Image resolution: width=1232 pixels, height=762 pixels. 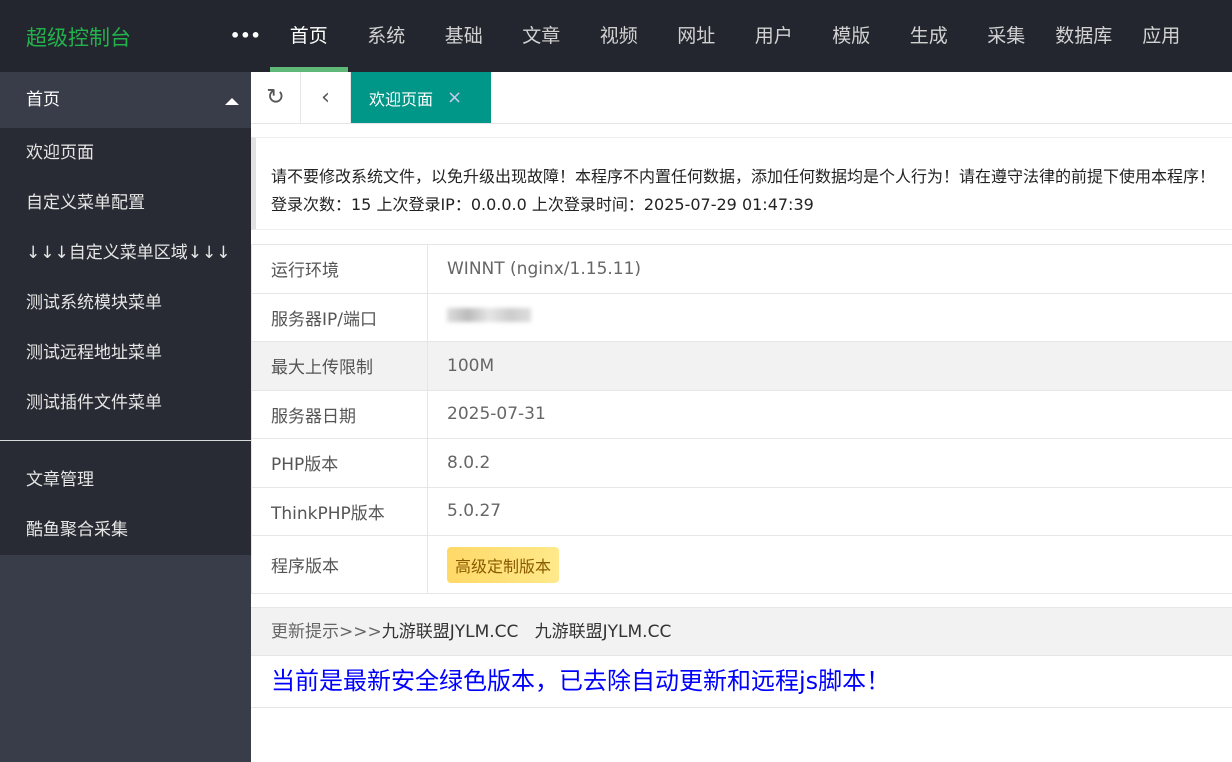 I want to click on tab-bar: ↻ ‹ 欢迎页面 ×, so click(x=741, y=98).